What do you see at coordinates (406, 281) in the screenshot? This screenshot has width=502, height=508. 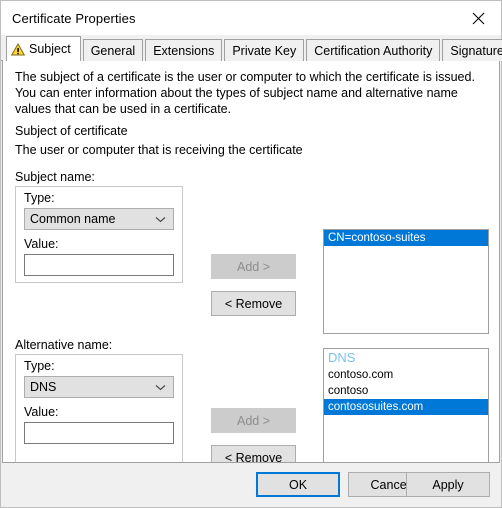 I see `subject-name-listbox: CN=contoso-suites` at bounding box center [406, 281].